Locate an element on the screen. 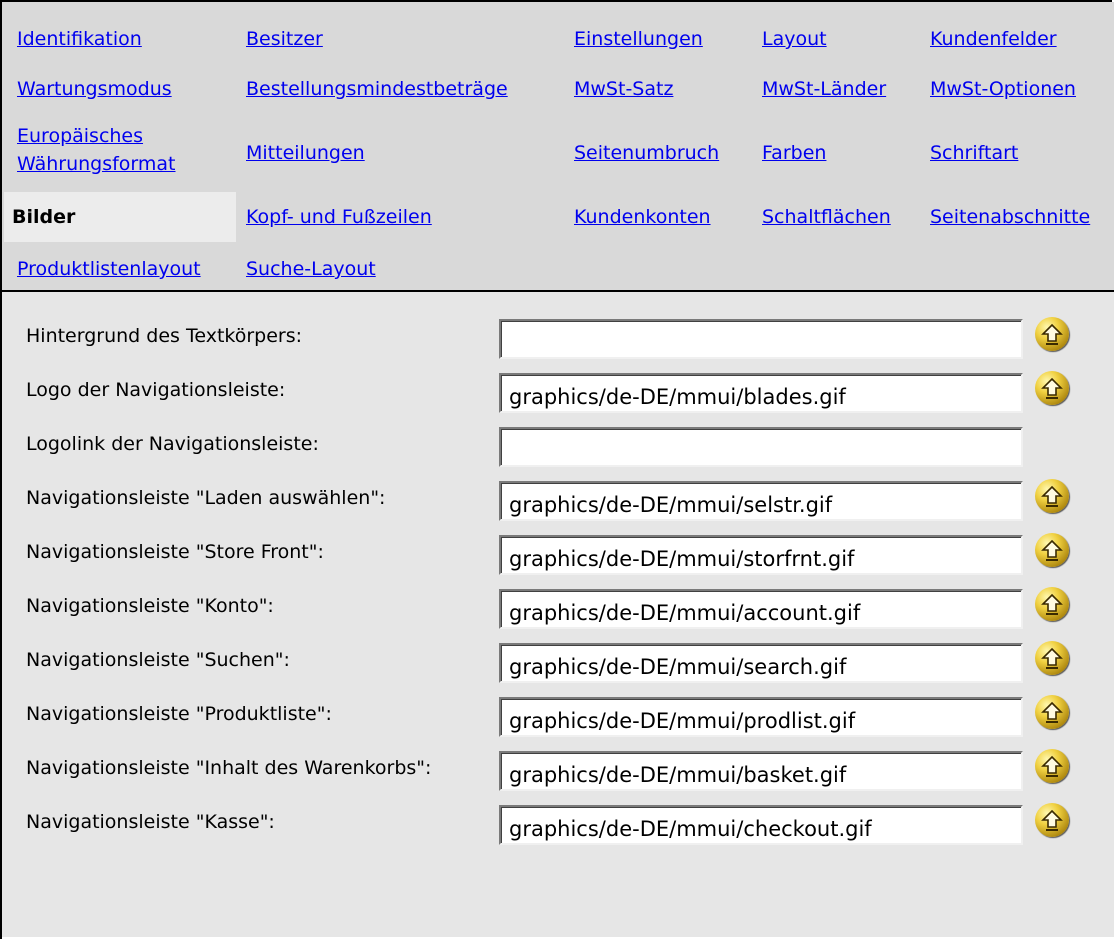  tab-einstellungen: Einstellungen is located at coordinates (638, 39).